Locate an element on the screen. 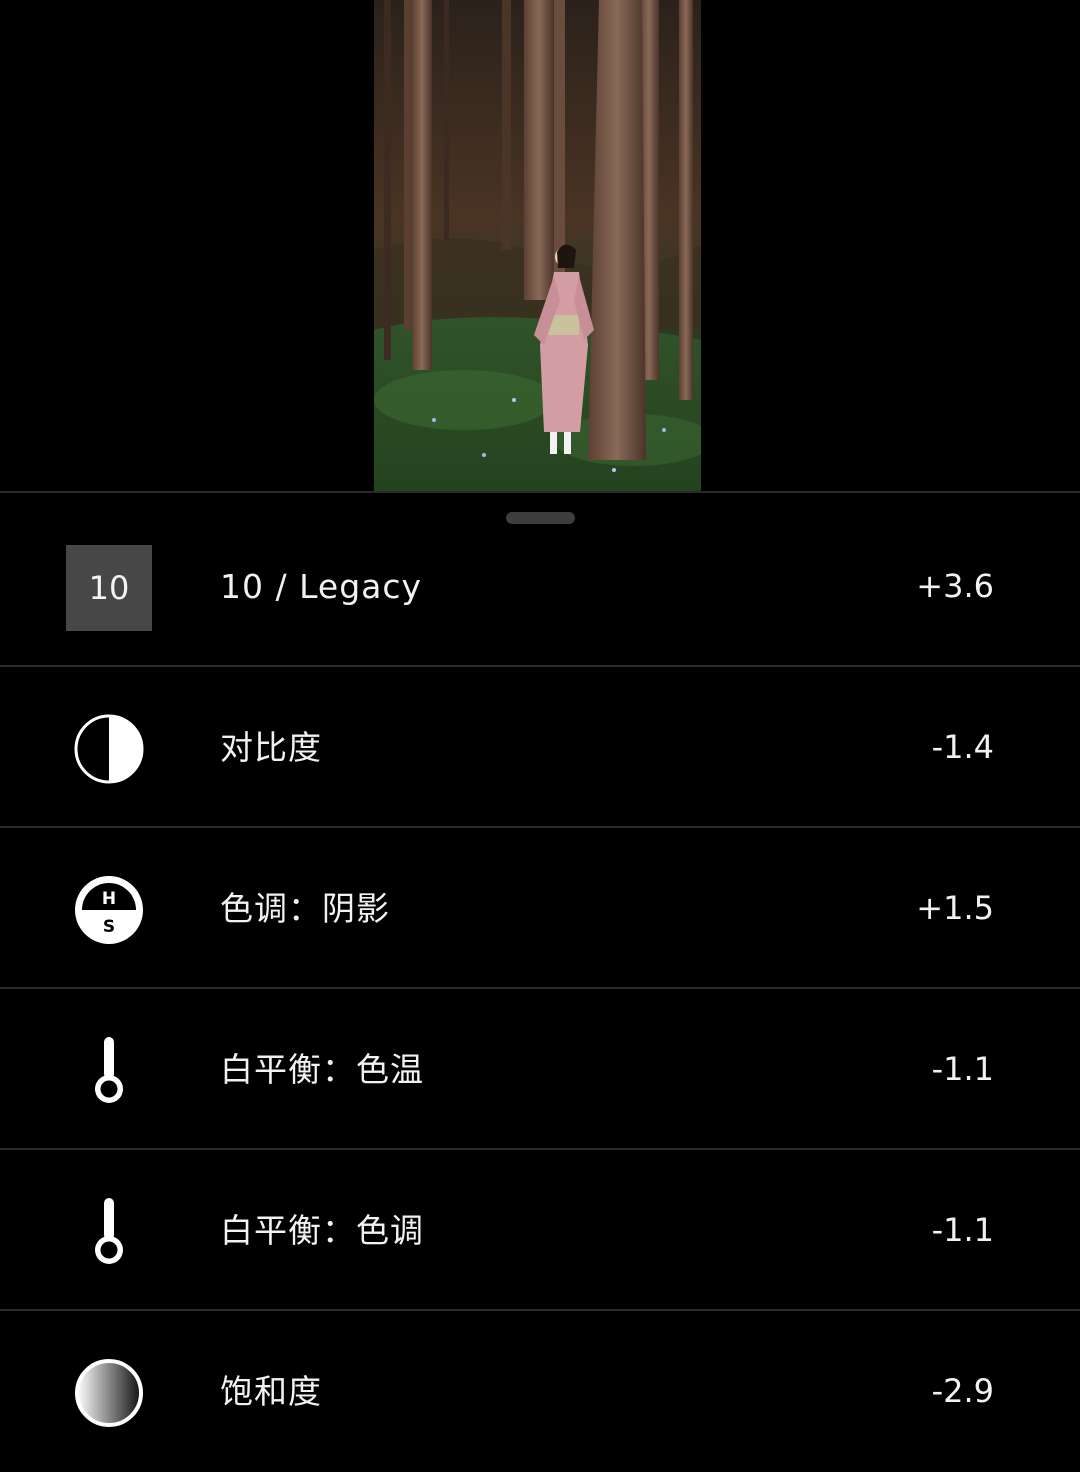 The height and width of the screenshot is (1472, 1080). adjustment-row-wb-tint: 白平衡：色调 -1.1 is located at coordinates (540, 1230).